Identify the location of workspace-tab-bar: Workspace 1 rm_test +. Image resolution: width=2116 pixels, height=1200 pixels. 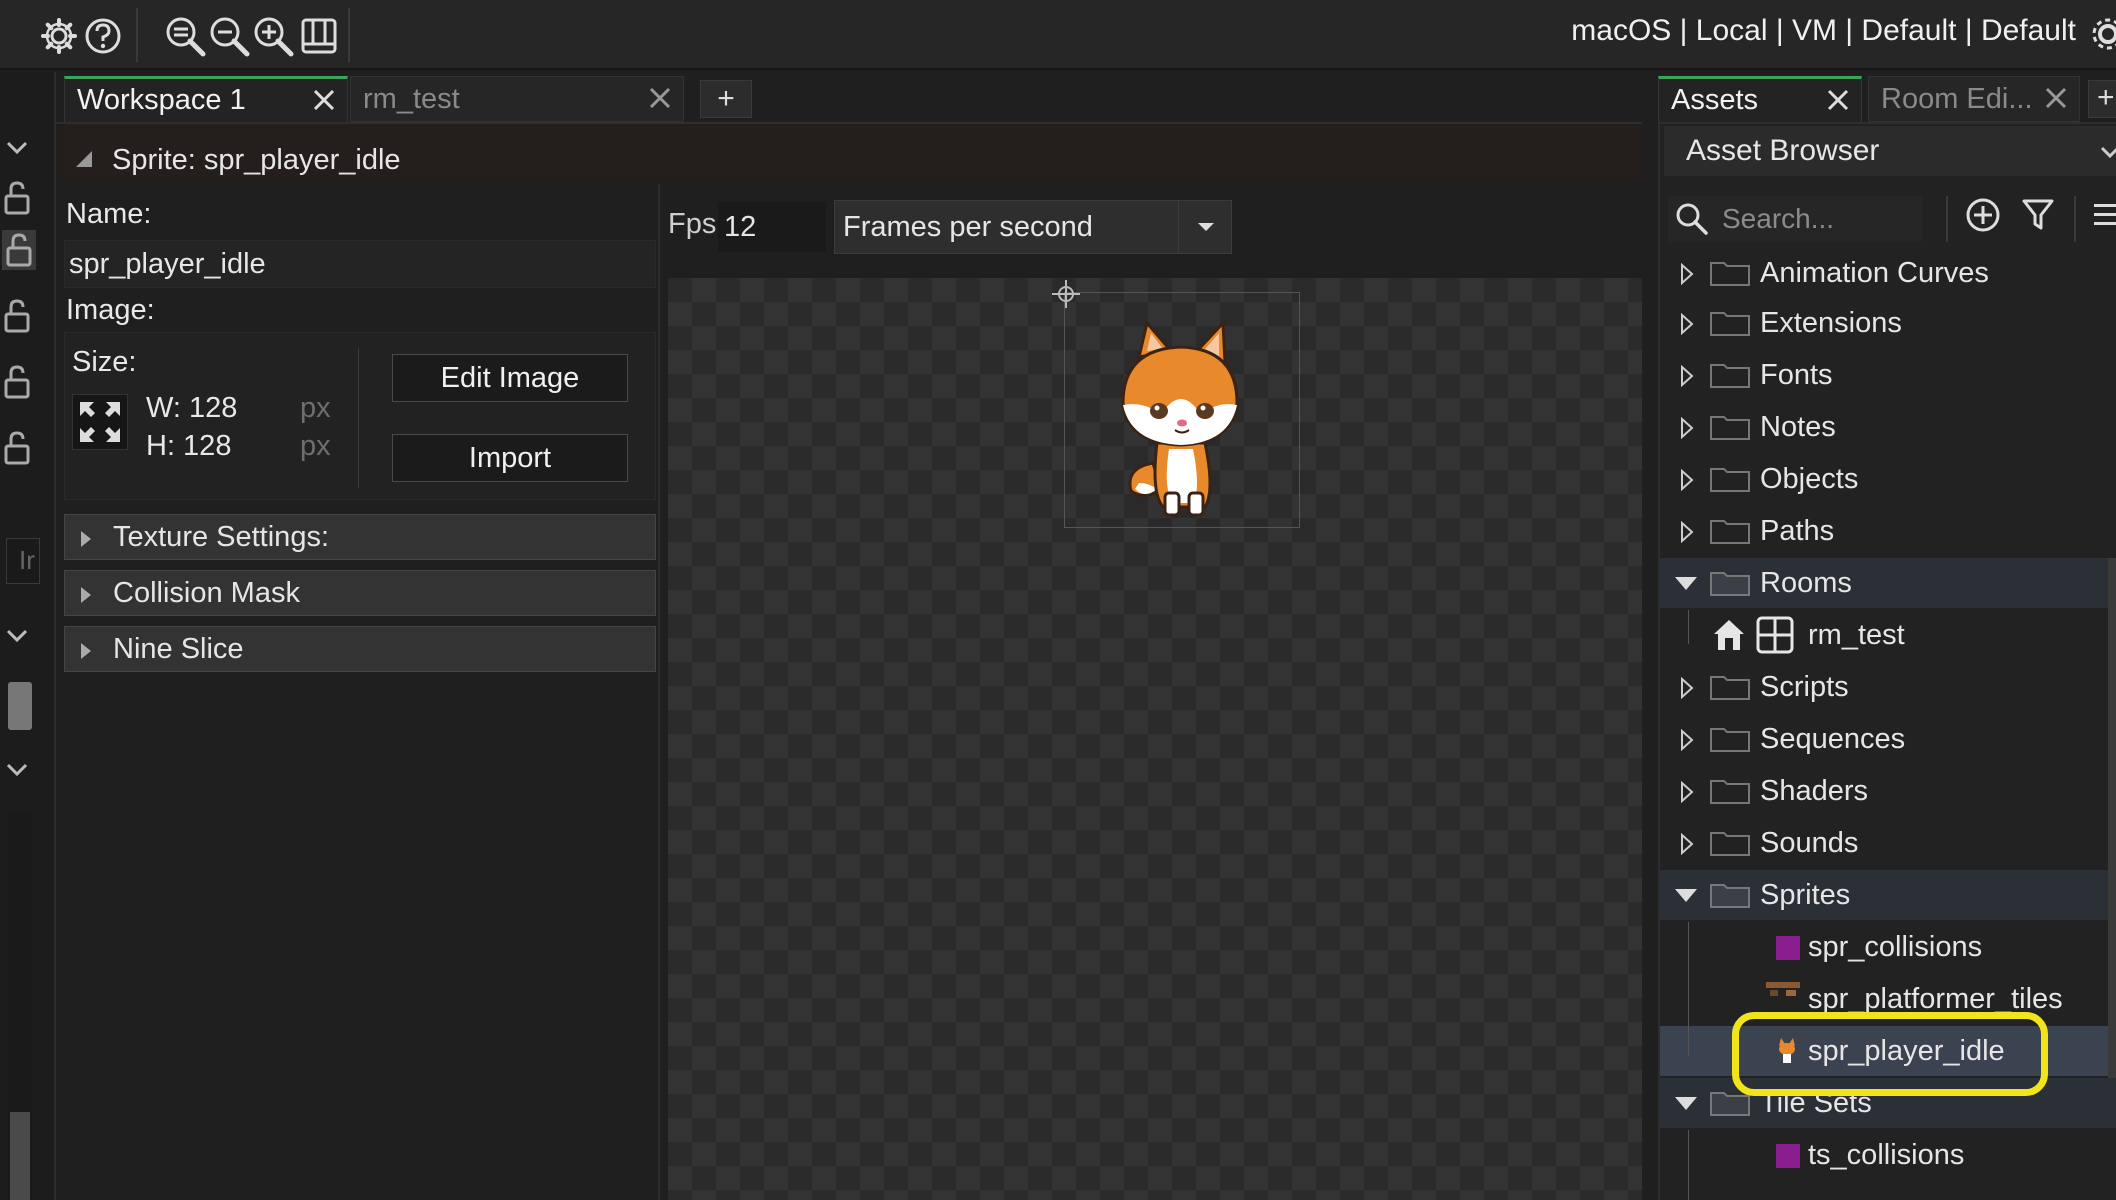
(849, 98).